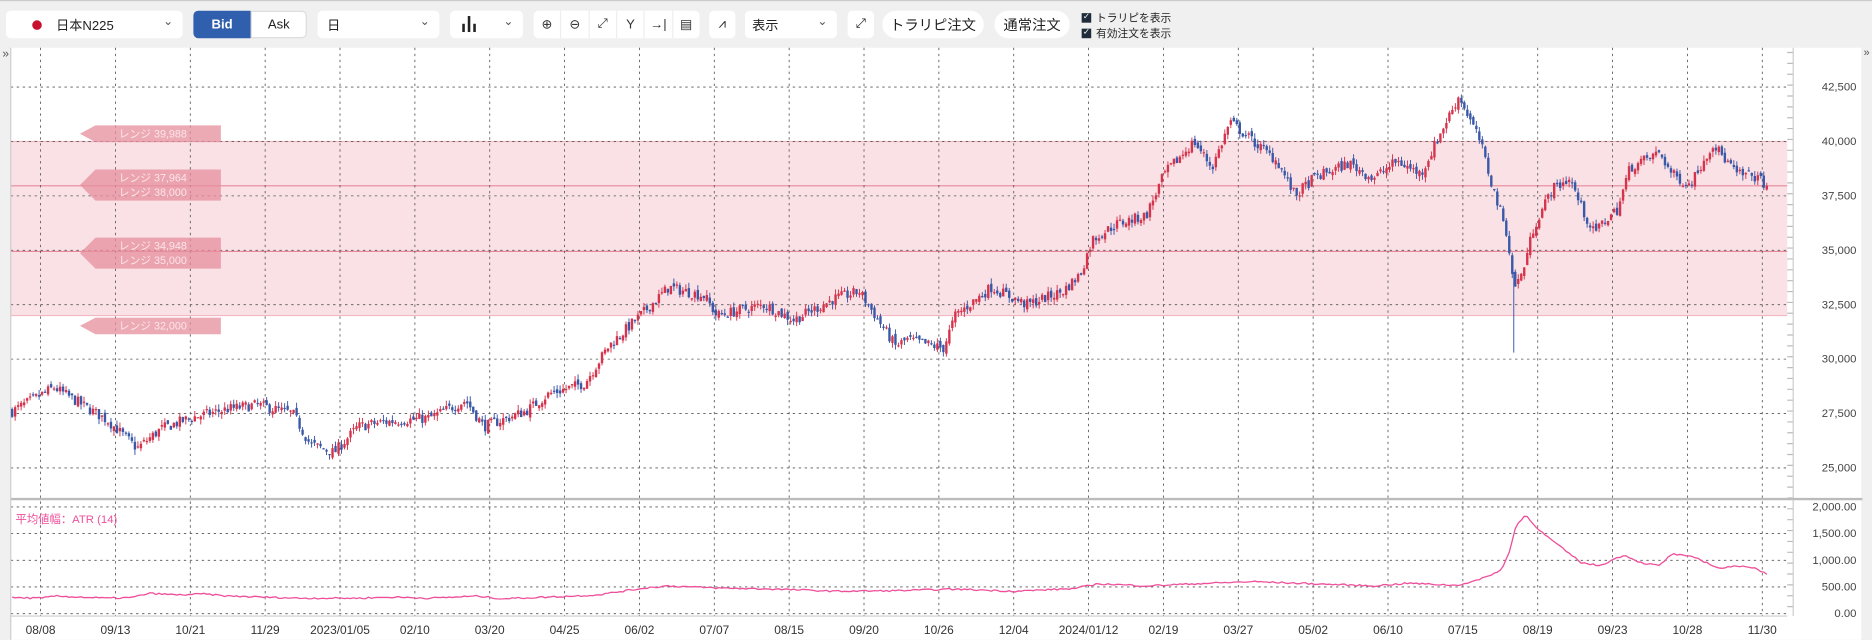 This screenshot has width=1872, height=640. Describe the element at coordinates (1388, 630) in the screenshot. I see `x-tick-label: 06/10` at that location.